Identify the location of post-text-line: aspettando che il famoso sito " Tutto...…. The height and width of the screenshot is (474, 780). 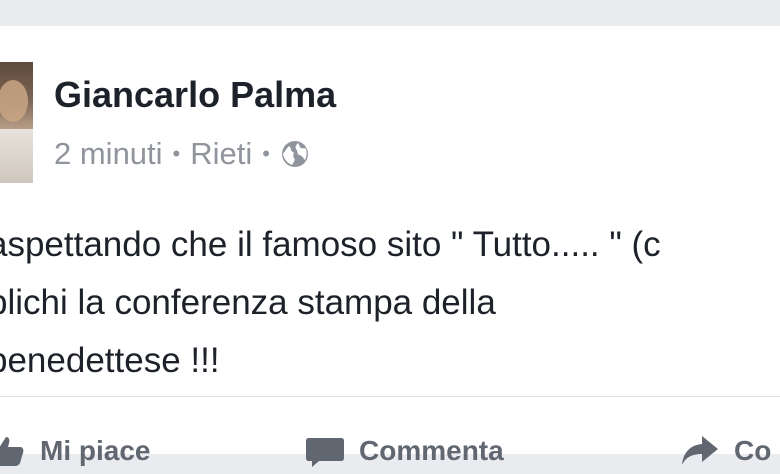
(330, 244).